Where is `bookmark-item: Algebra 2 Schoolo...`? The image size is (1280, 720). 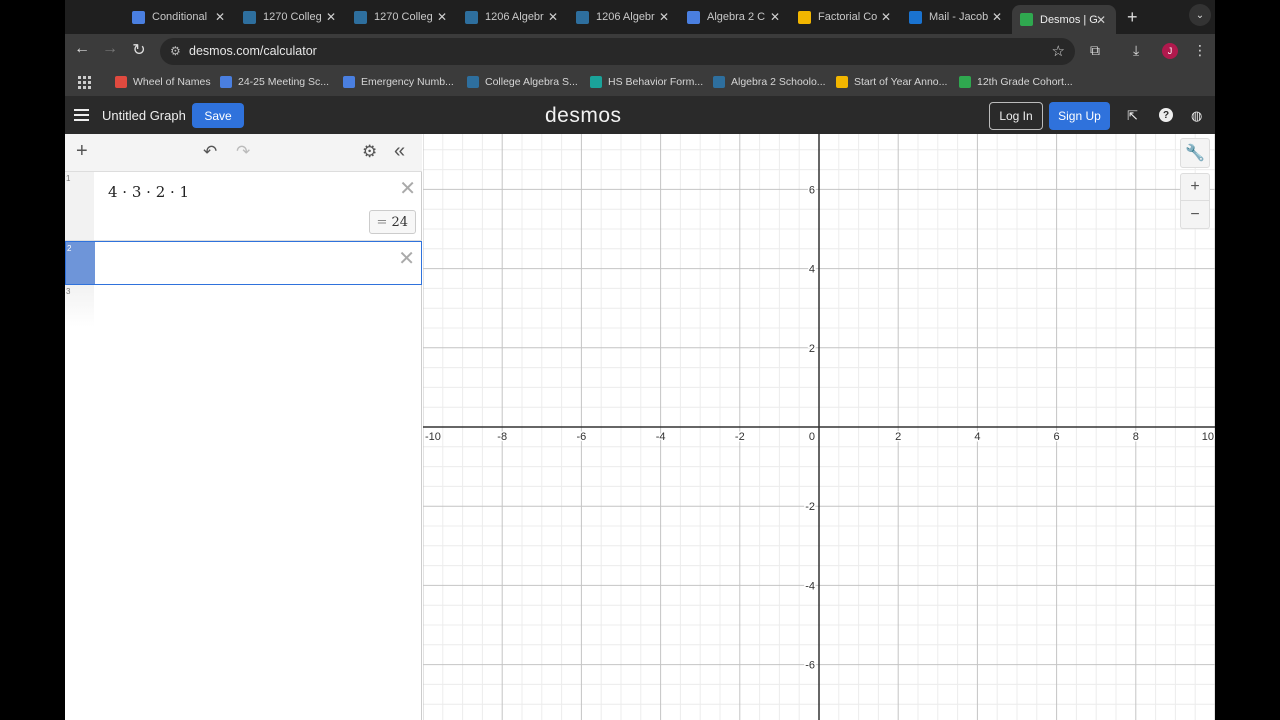 bookmark-item: Algebra 2 Schoolo... is located at coordinates (769, 82).